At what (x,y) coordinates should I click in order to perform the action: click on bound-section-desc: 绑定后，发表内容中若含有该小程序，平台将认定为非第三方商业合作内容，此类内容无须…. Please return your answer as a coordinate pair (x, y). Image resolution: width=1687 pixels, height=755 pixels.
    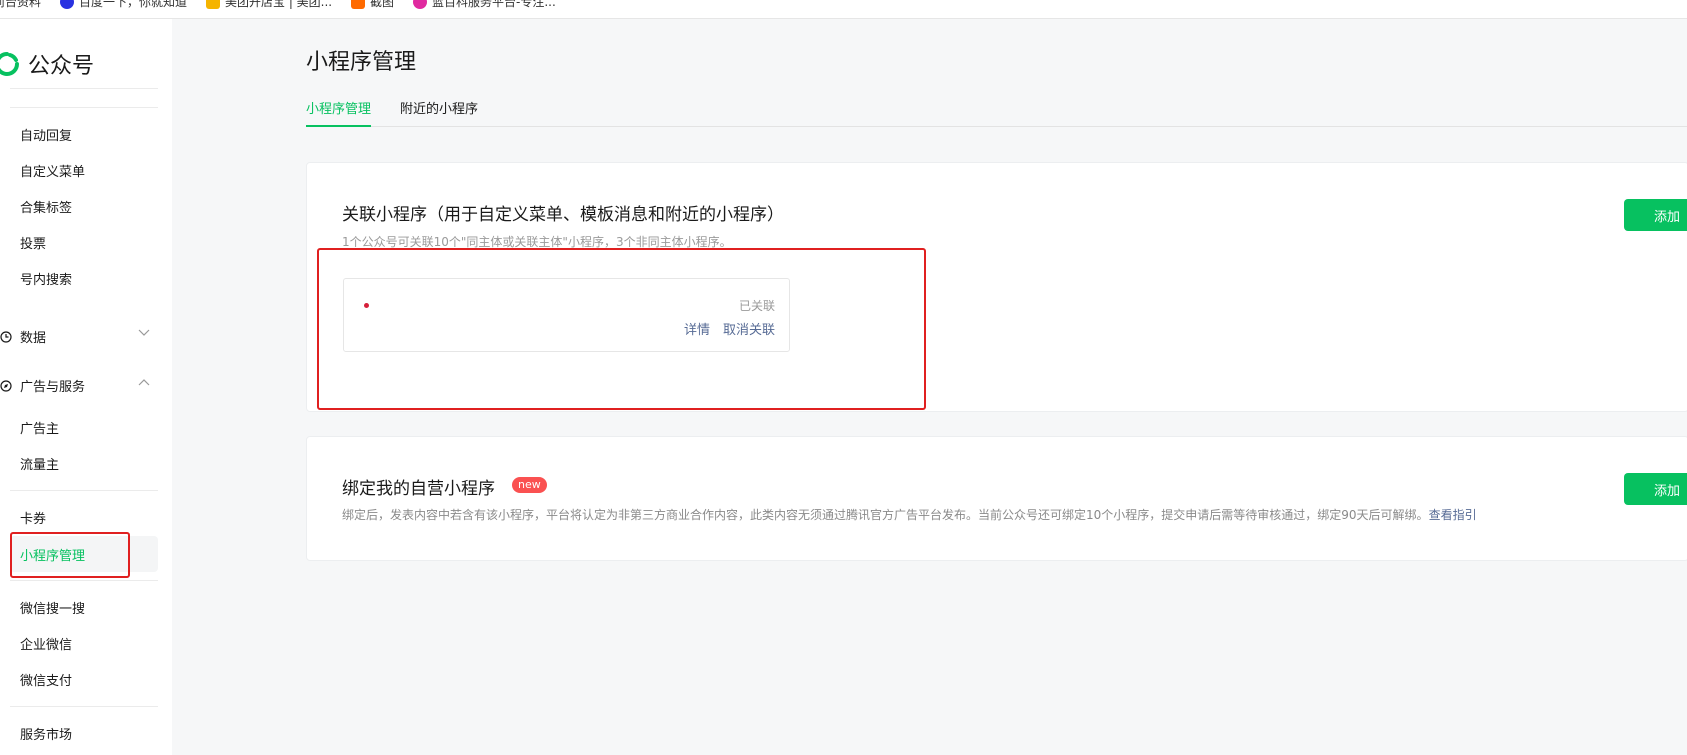
    Looking at the image, I should click on (909, 514).